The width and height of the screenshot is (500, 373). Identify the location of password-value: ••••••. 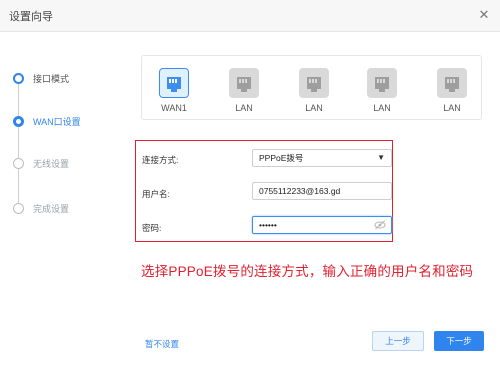
(268, 225).